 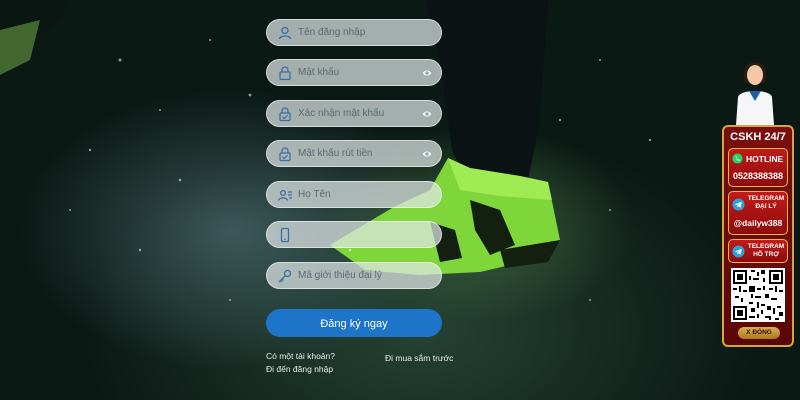 What do you see at coordinates (369, 275) in the screenshot?
I see `referral-code-input` at bounding box center [369, 275].